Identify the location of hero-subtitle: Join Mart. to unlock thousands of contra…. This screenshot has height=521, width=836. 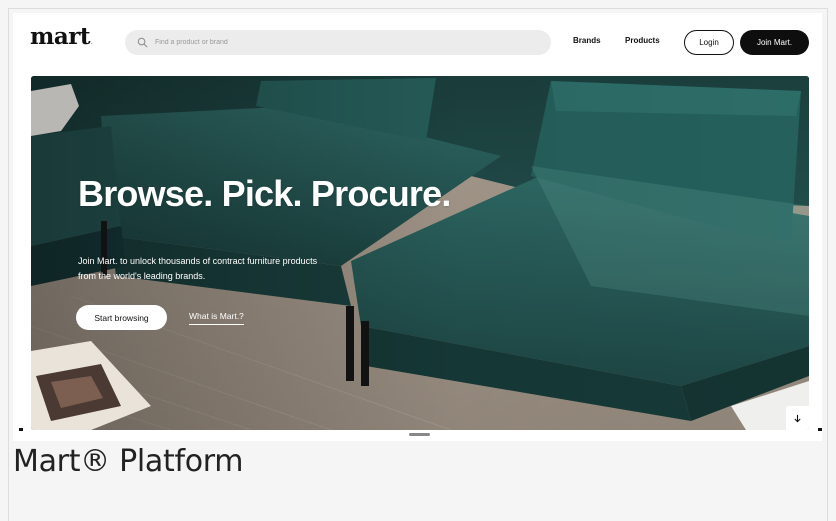
(198, 268).